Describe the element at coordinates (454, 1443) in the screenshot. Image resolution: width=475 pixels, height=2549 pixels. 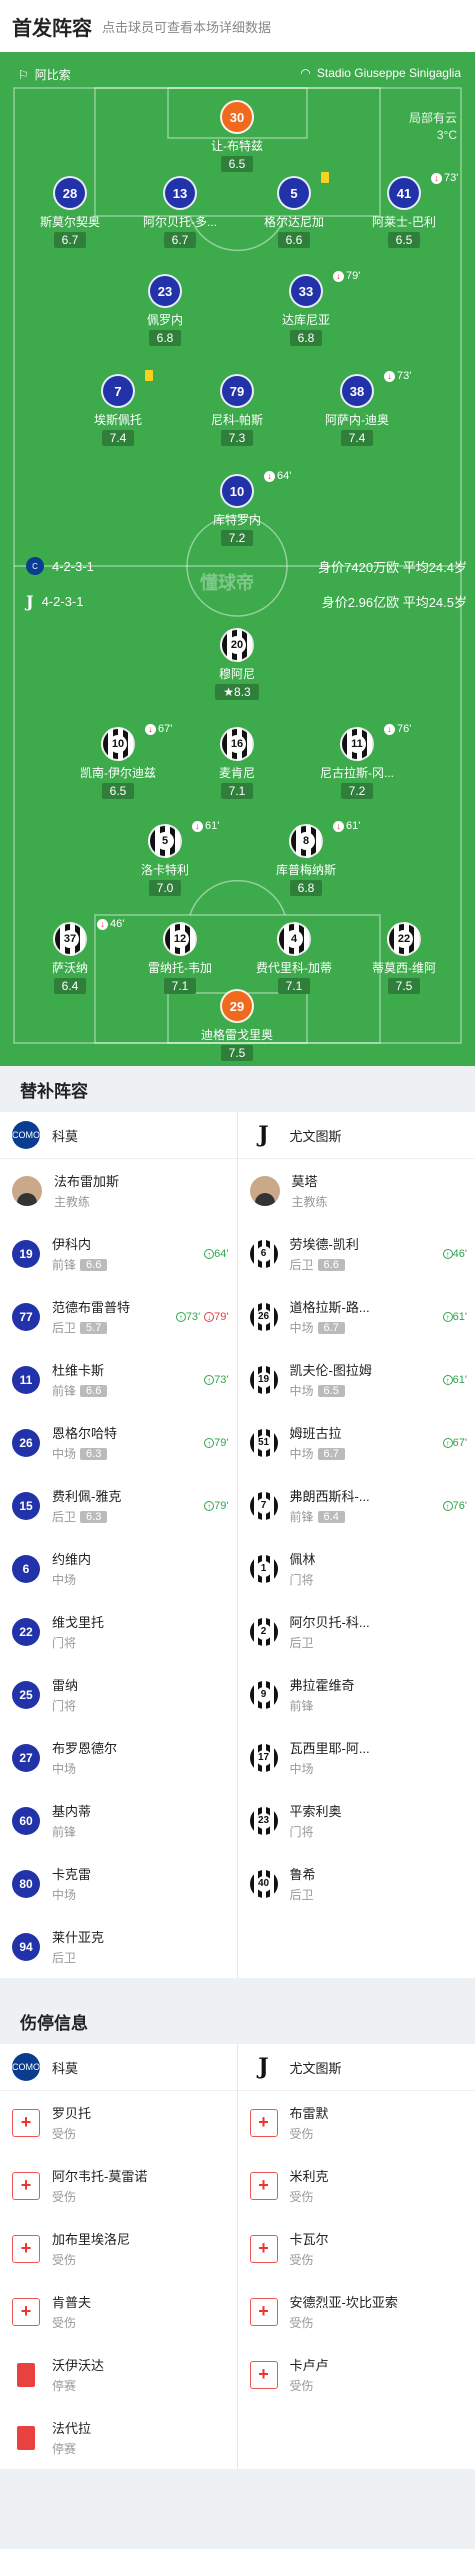
I see `sub-in: ↑ 67'` at that location.